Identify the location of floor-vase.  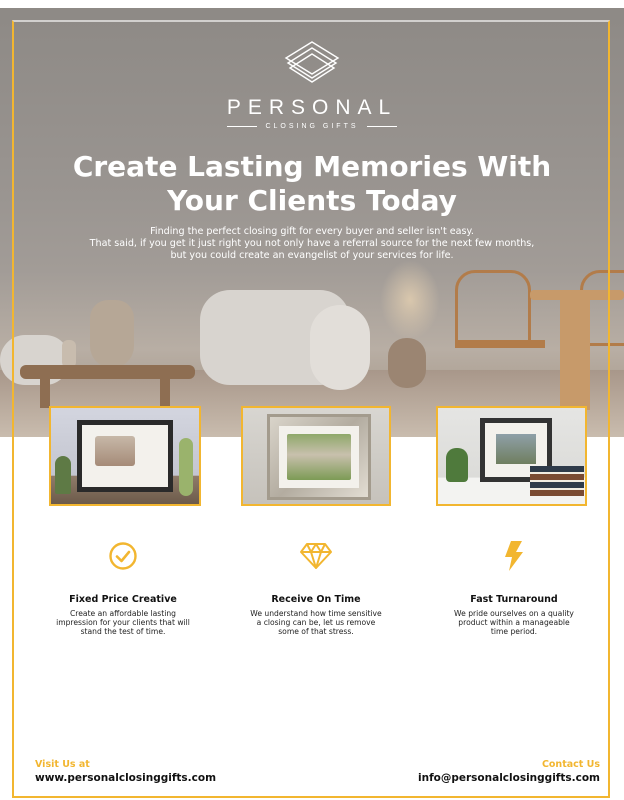
(407, 363).